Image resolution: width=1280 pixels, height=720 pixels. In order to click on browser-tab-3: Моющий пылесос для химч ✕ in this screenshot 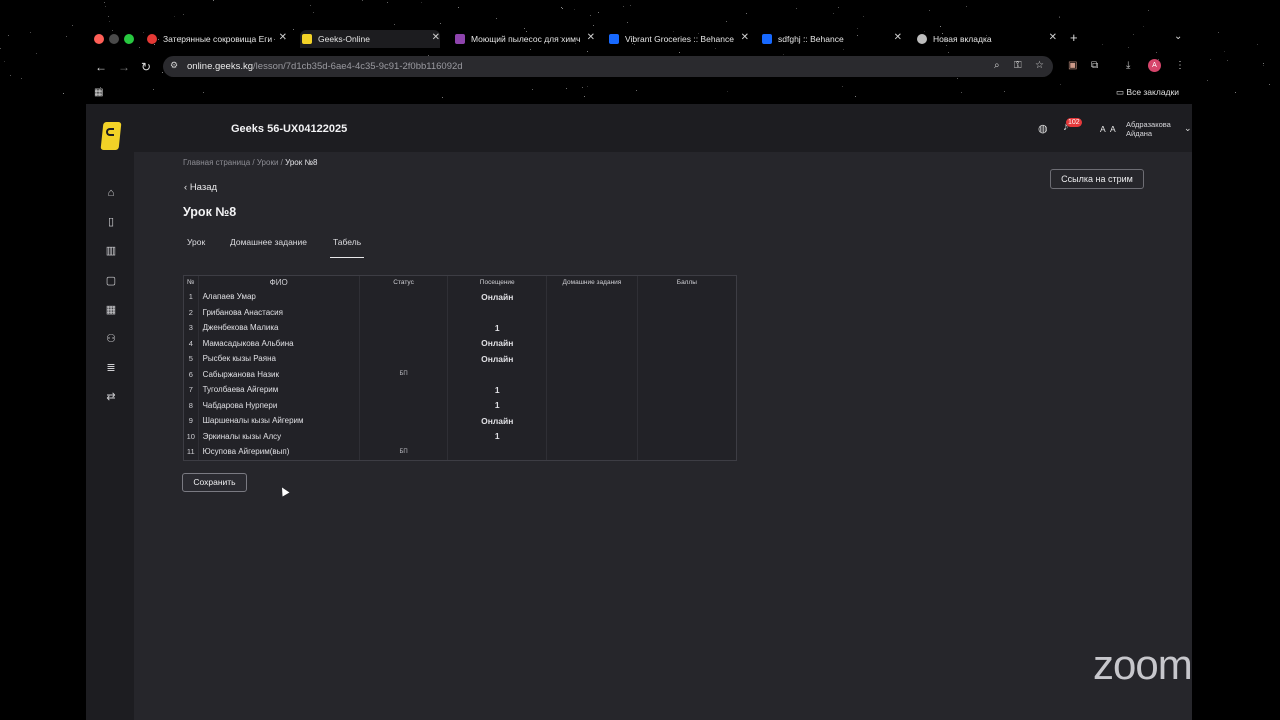, I will do `click(525, 39)`.